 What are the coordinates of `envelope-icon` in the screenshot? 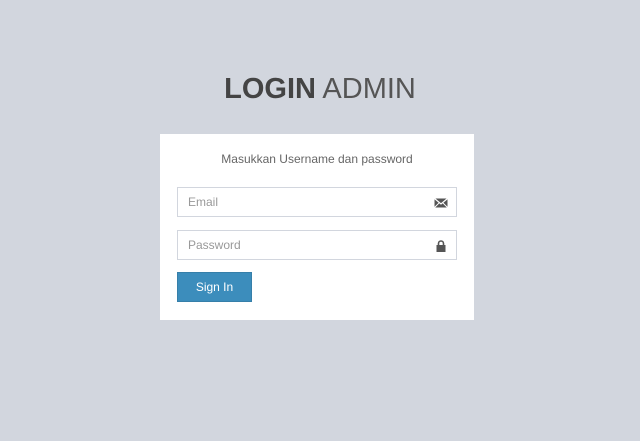 It's located at (441, 202).